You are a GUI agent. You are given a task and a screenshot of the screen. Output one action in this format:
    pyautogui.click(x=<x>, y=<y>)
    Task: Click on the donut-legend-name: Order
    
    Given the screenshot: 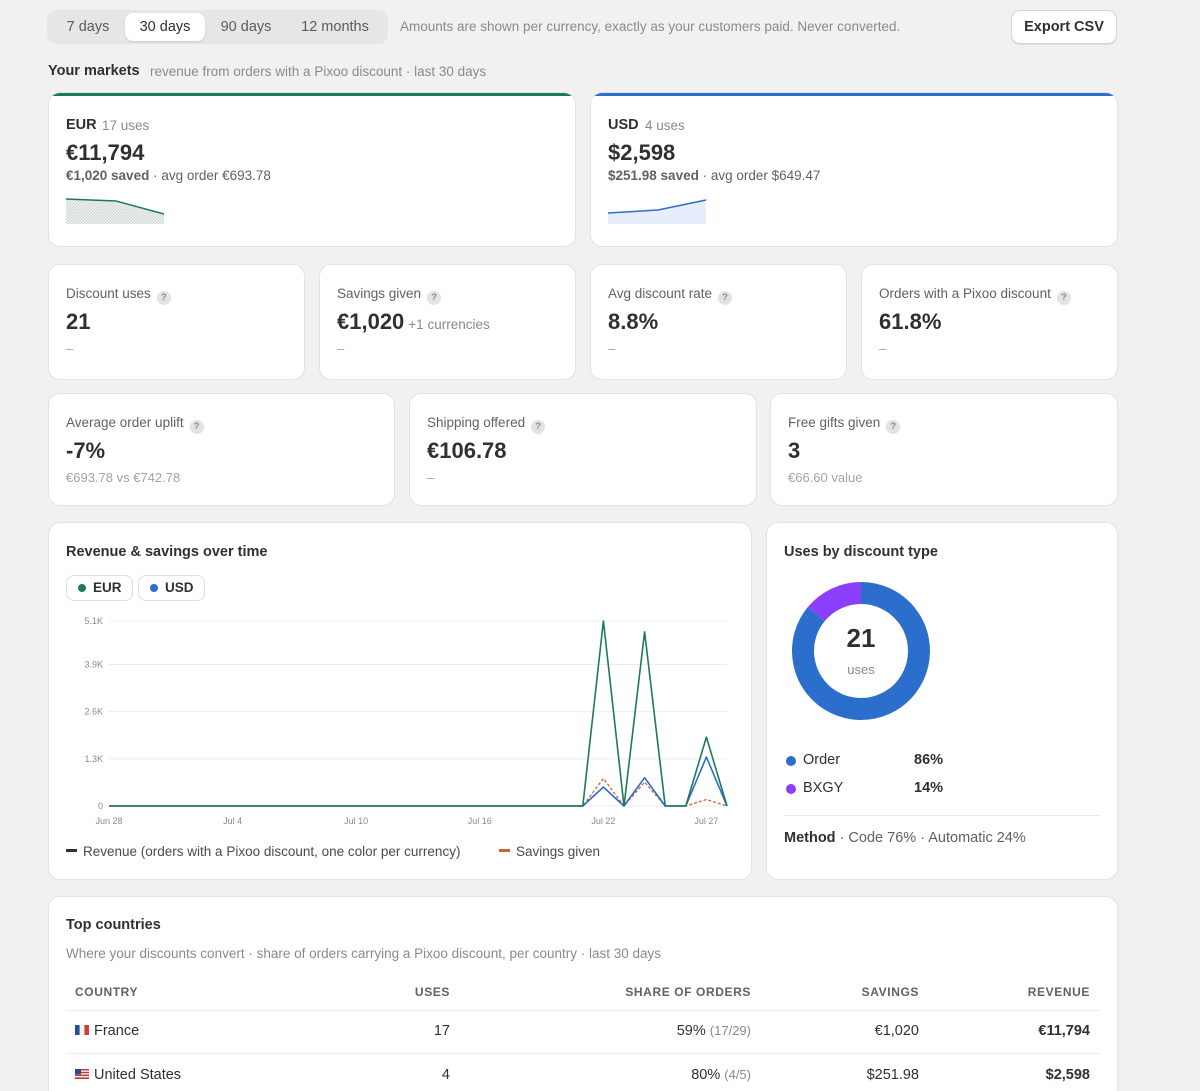 What is the action you would take?
    pyautogui.click(x=822, y=760)
    